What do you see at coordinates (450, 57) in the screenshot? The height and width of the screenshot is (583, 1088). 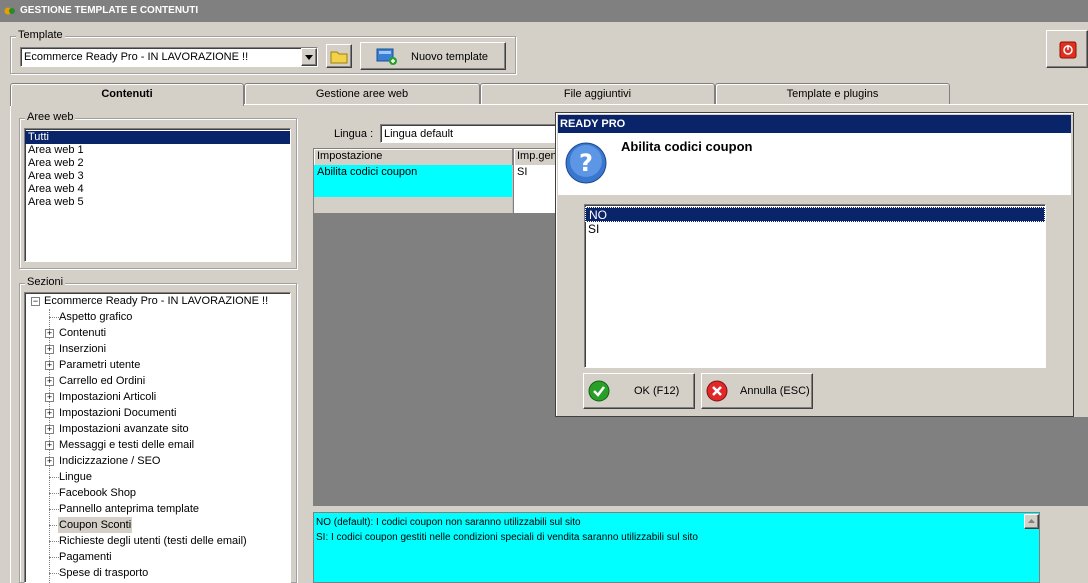 I see `new-template-label: Nuovo template` at bounding box center [450, 57].